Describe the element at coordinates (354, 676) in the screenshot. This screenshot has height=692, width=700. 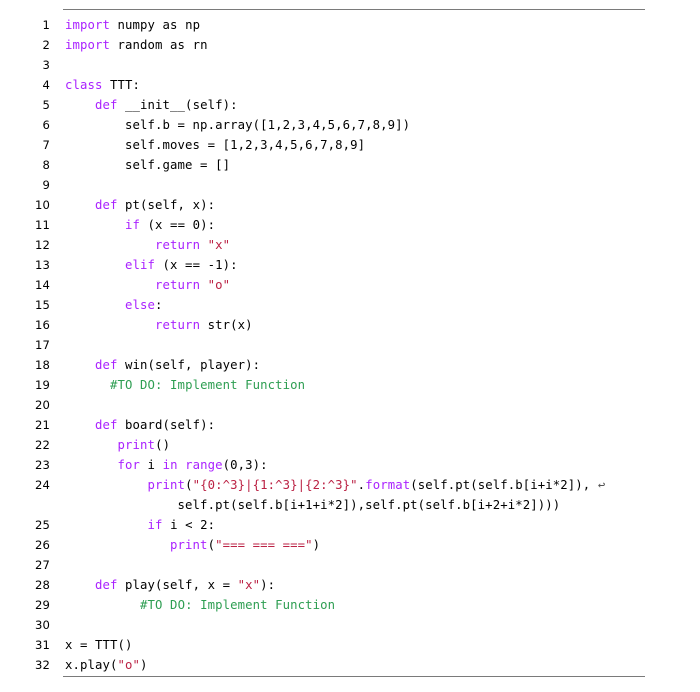
I see `listing-bottom-rule` at that location.